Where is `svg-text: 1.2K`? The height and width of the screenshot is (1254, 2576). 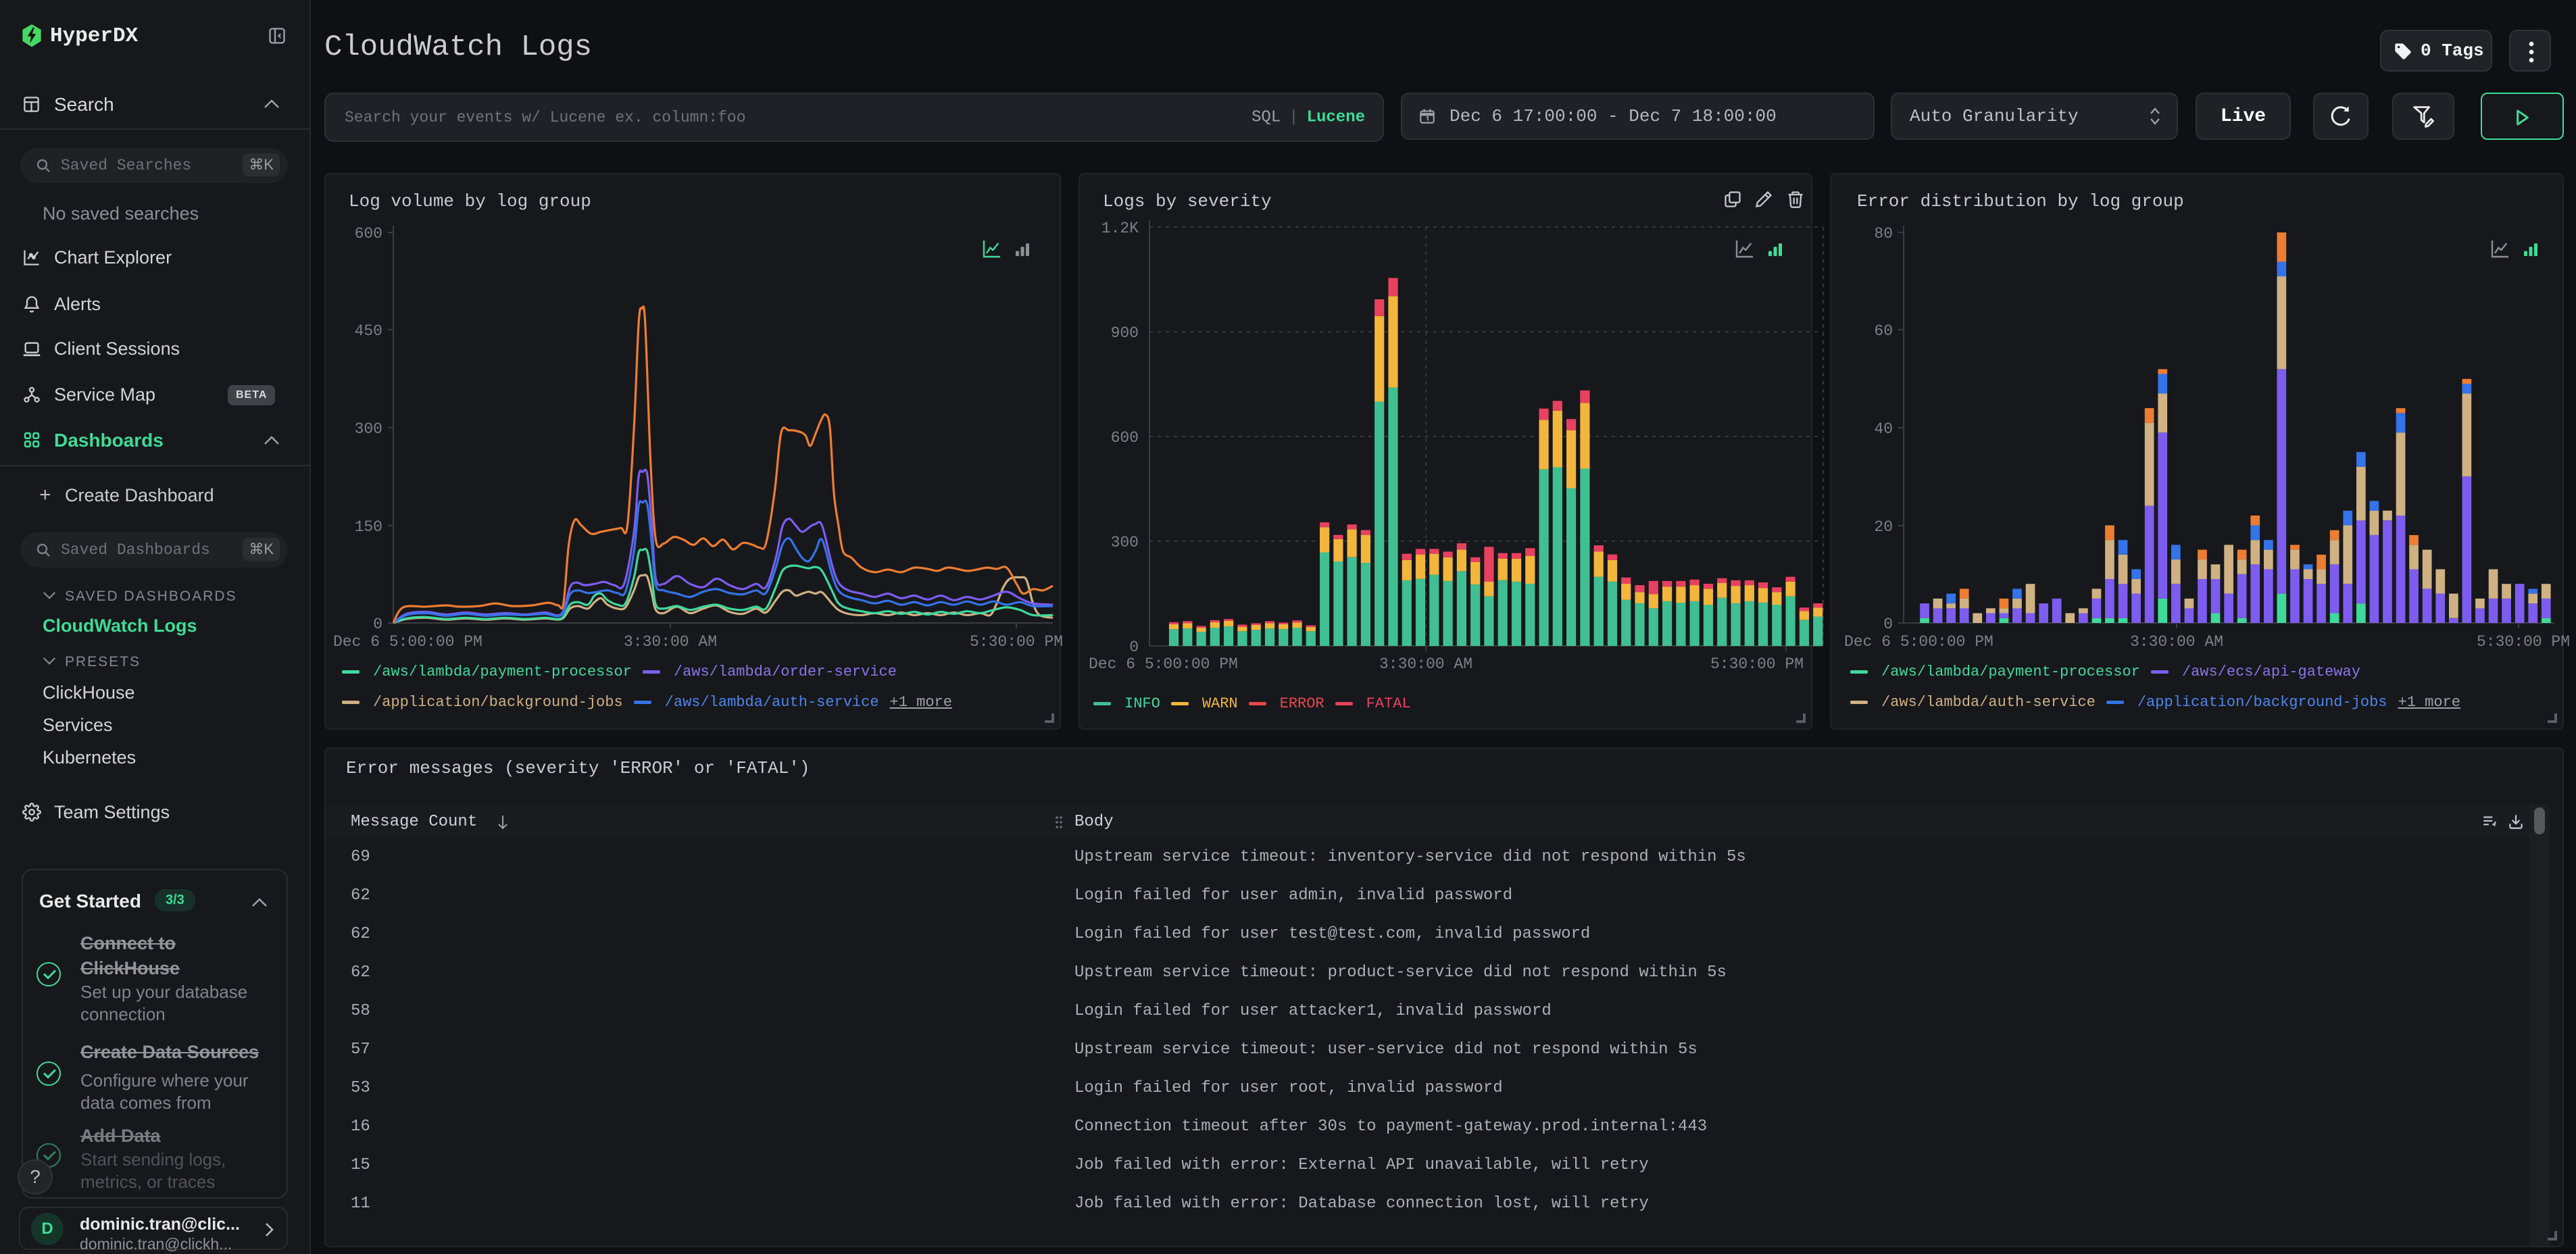
svg-text: 1.2K is located at coordinates (1120, 228).